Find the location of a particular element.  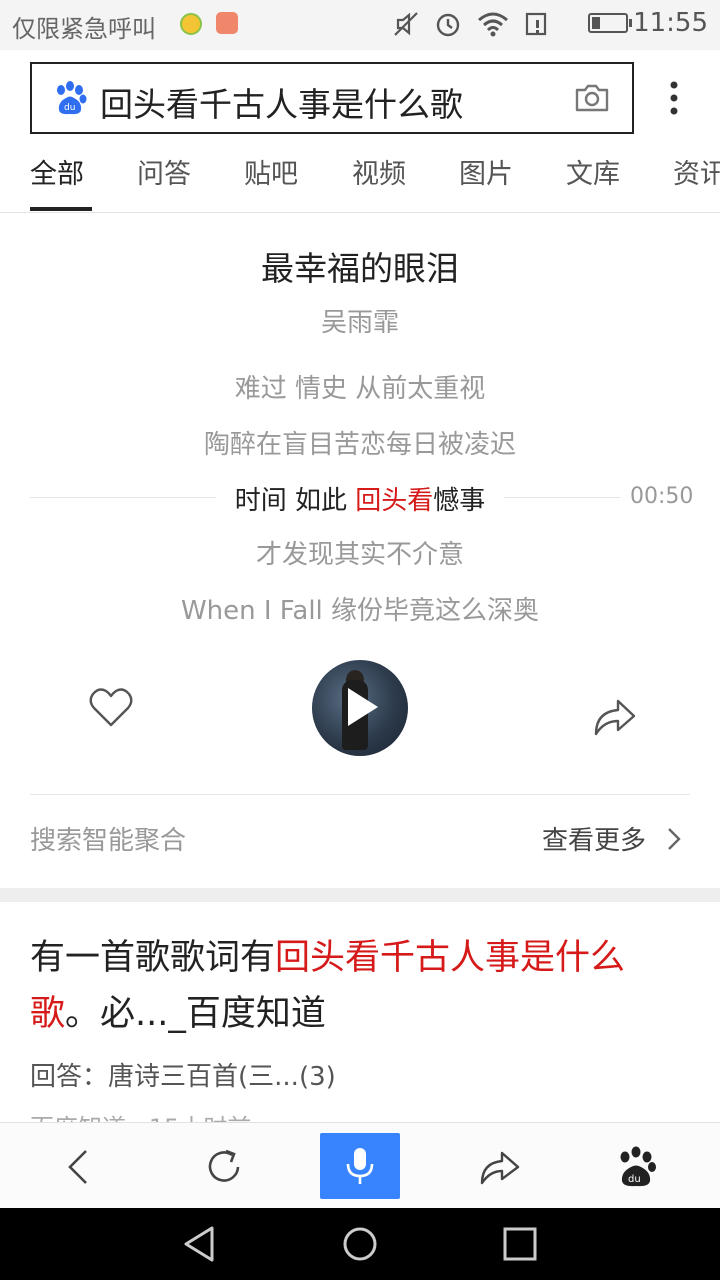

baidu-home-icon: du is located at coordinates (636, 1167).